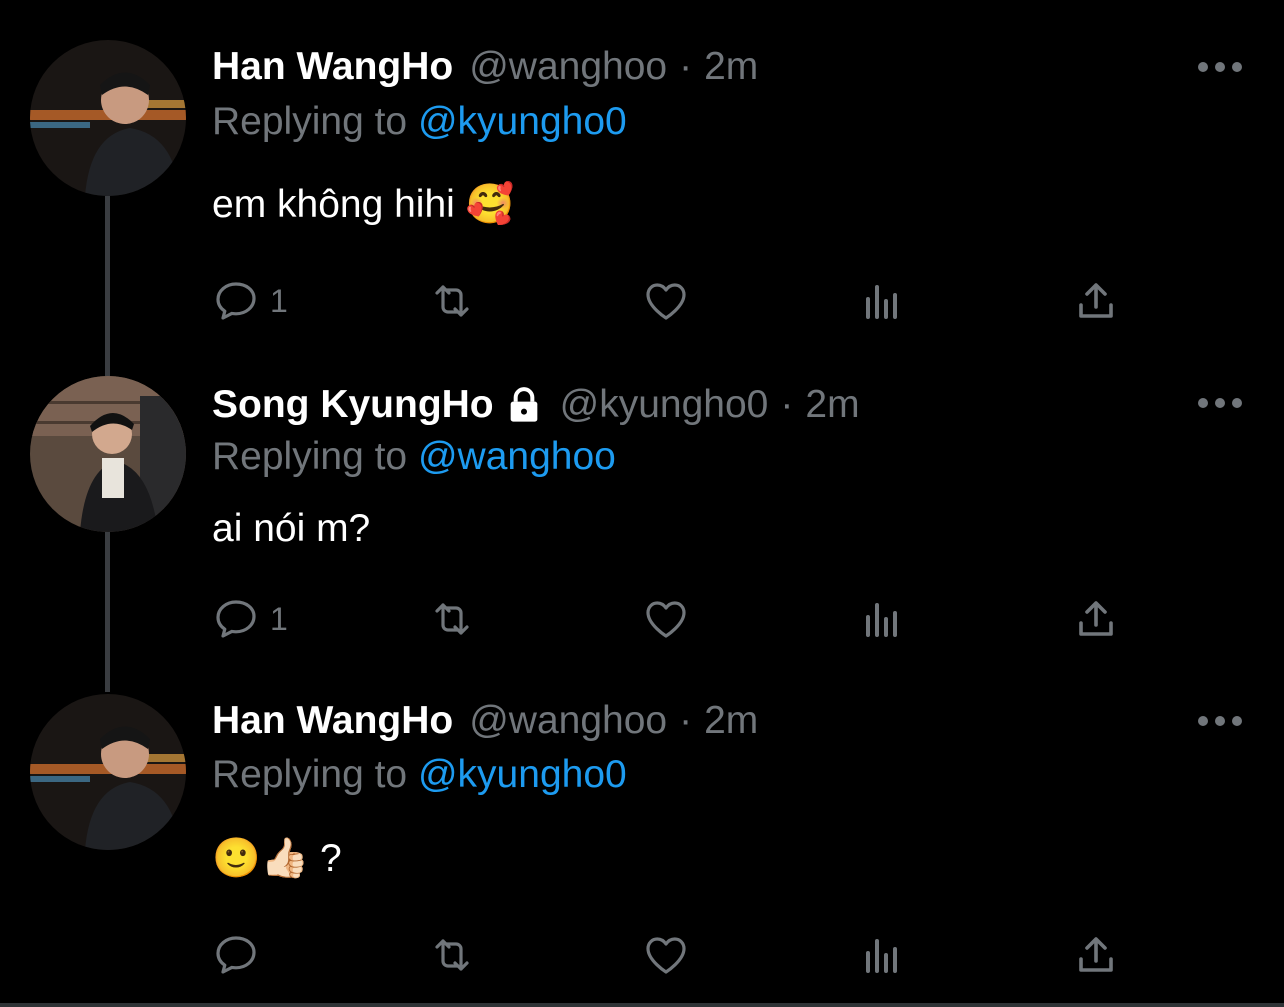  Describe the element at coordinates (523, 404) in the screenshot. I see `lock-icon` at that location.